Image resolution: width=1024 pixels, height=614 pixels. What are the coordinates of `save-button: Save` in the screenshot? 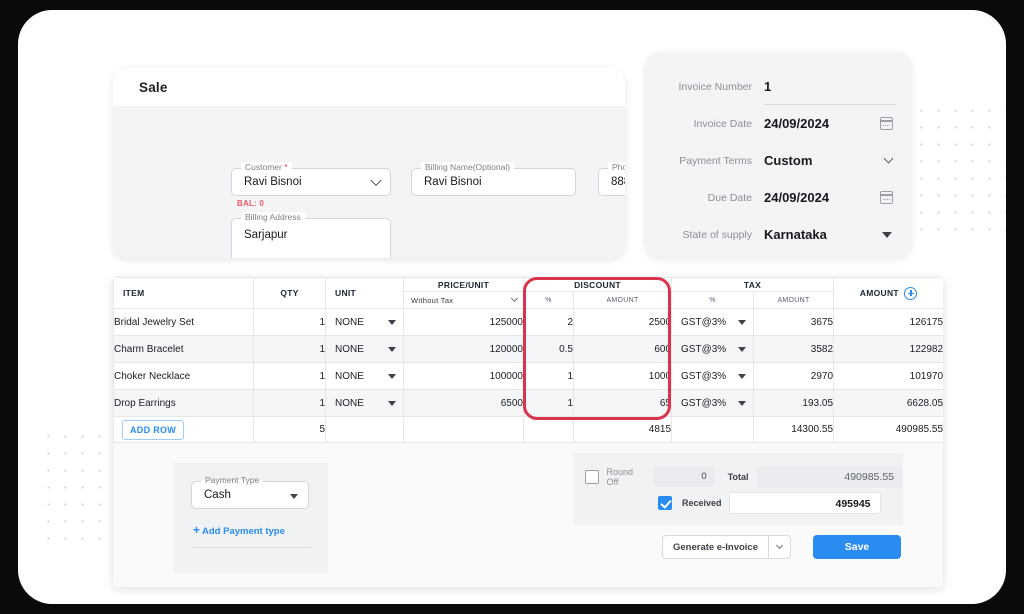 It's located at (857, 547).